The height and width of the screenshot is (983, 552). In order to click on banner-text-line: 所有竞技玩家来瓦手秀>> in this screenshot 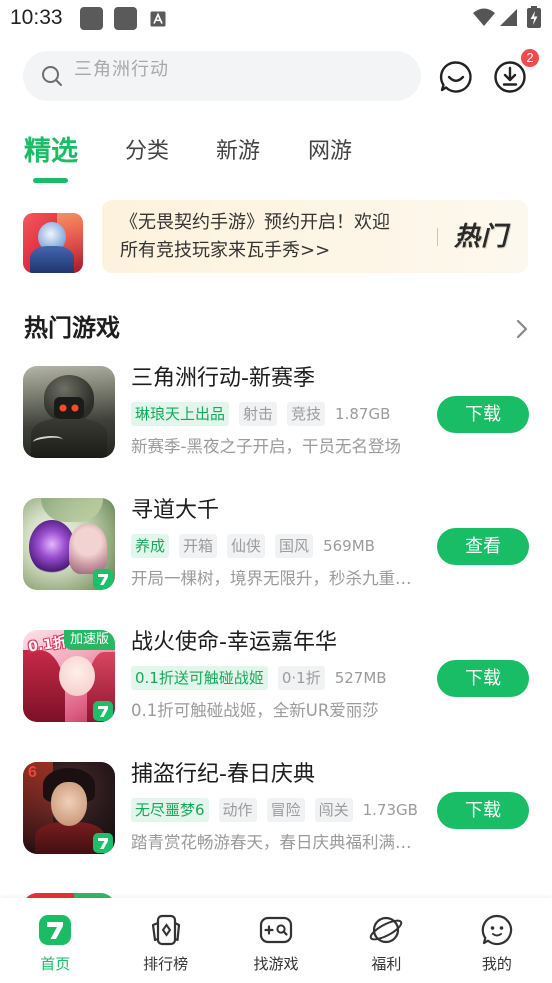, I will do `click(225, 250)`.